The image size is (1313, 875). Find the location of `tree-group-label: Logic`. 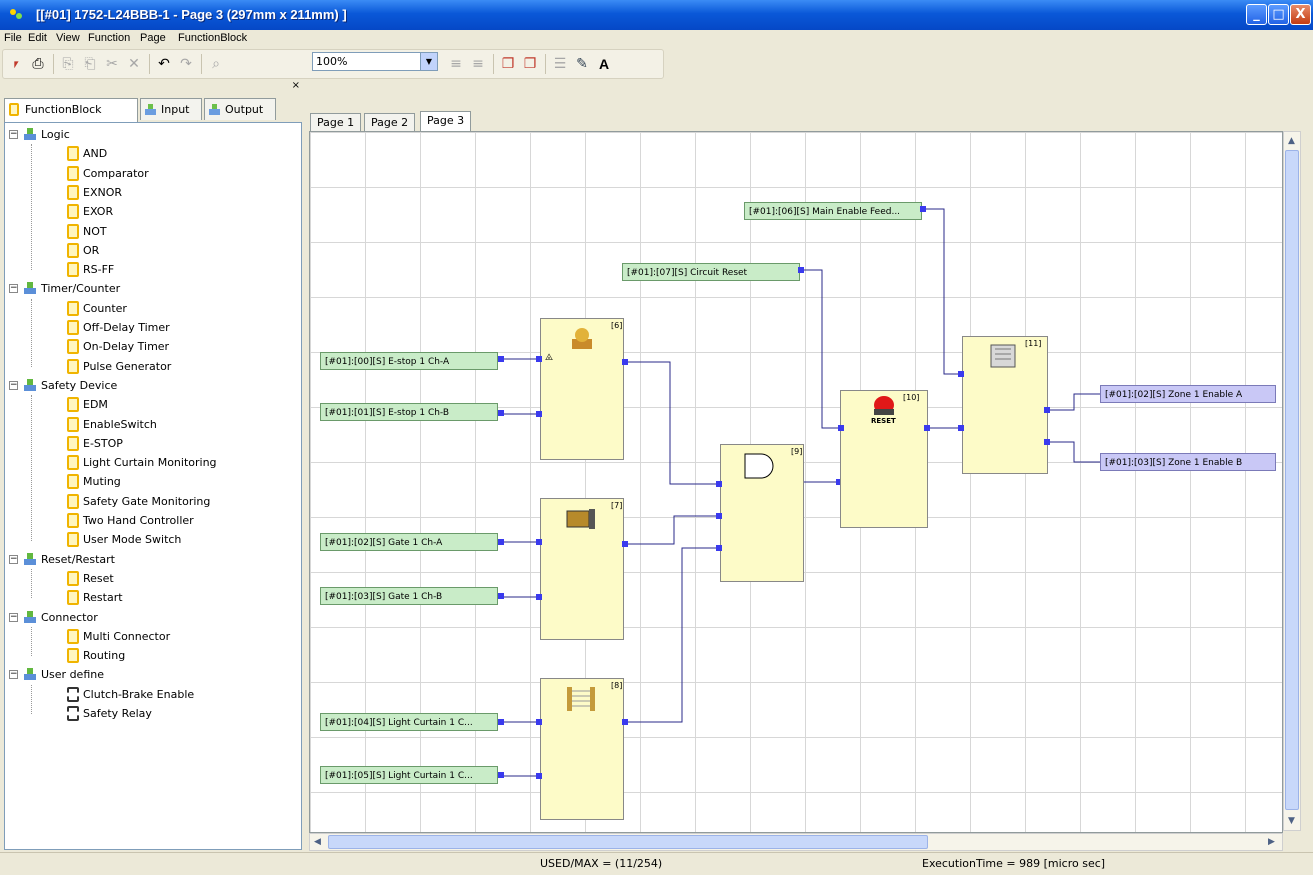

tree-group-label: Logic is located at coordinates (55, 134).